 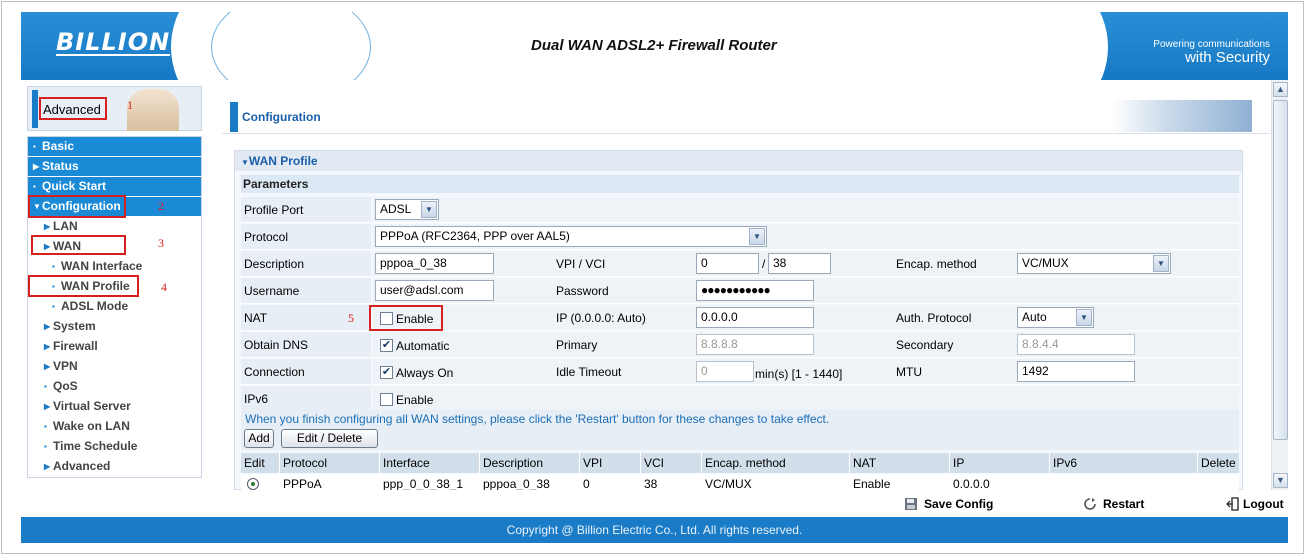 What do you see at coordinates (948, 504) in the screenshot?
I see `save-config-button: Save Config` at bounding box center [948, 504].